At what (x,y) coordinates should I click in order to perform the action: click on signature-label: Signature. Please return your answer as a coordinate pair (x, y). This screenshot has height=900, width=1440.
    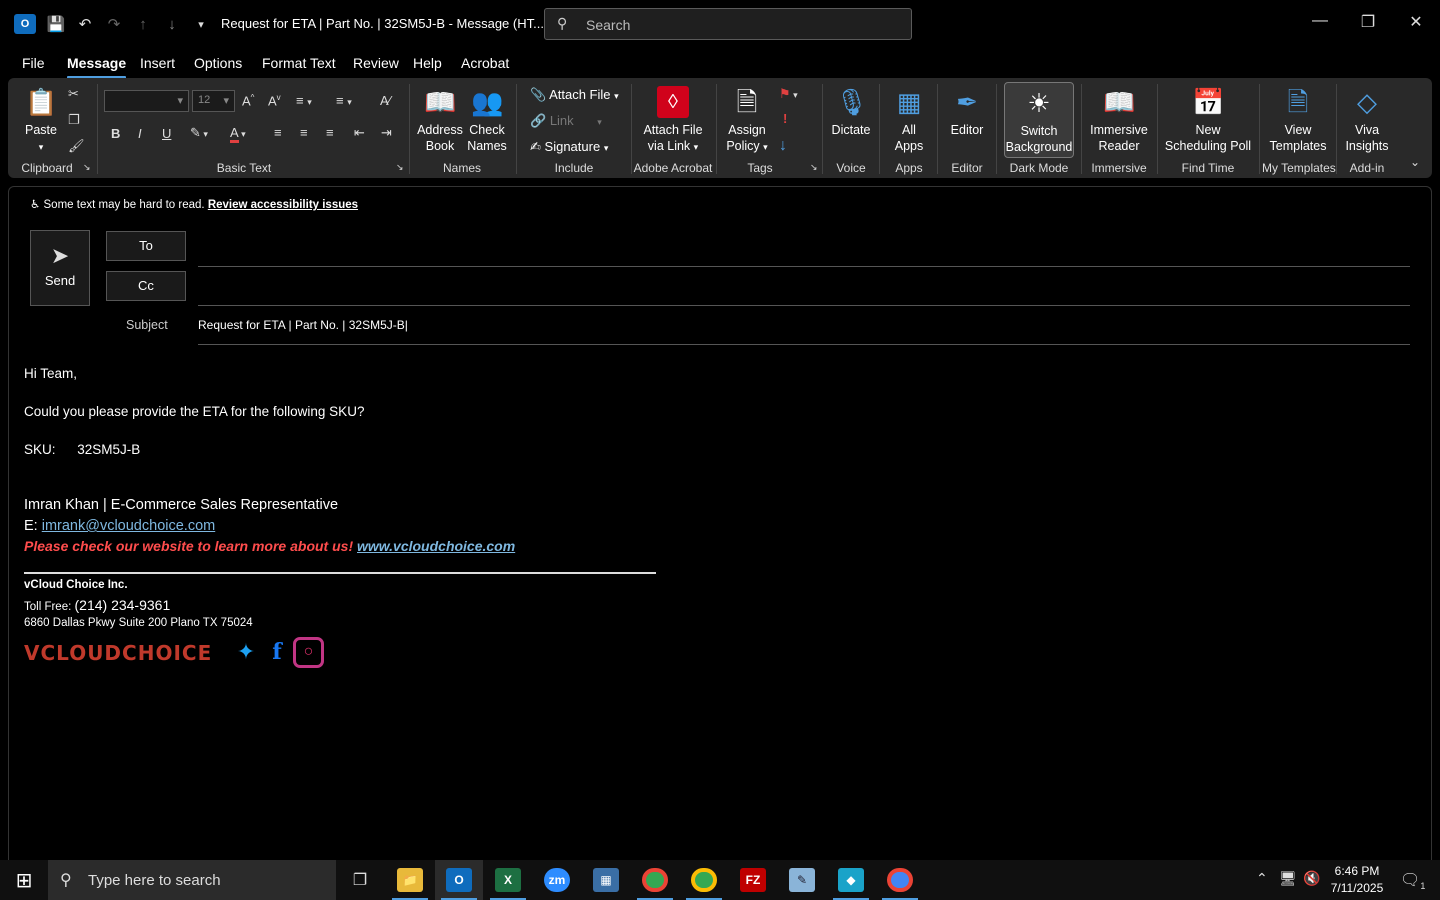
    Looking at the image, I should click on (572, 146).